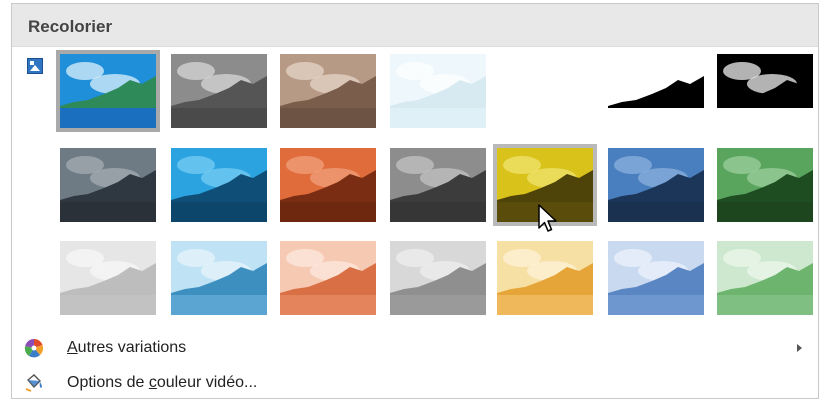  What do you see at coordinates (35, 66) in the screenshot?
I see `picture-icon` at bounding box center [35, 66].